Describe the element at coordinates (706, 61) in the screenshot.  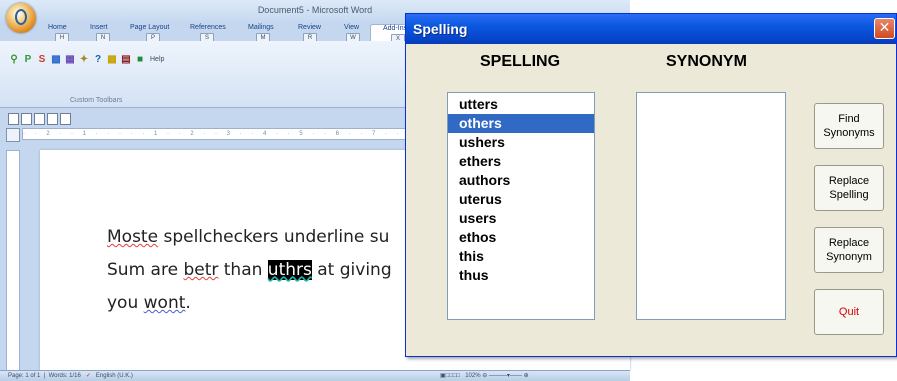
I see `synonym-heading: SYNONYM` at that location.